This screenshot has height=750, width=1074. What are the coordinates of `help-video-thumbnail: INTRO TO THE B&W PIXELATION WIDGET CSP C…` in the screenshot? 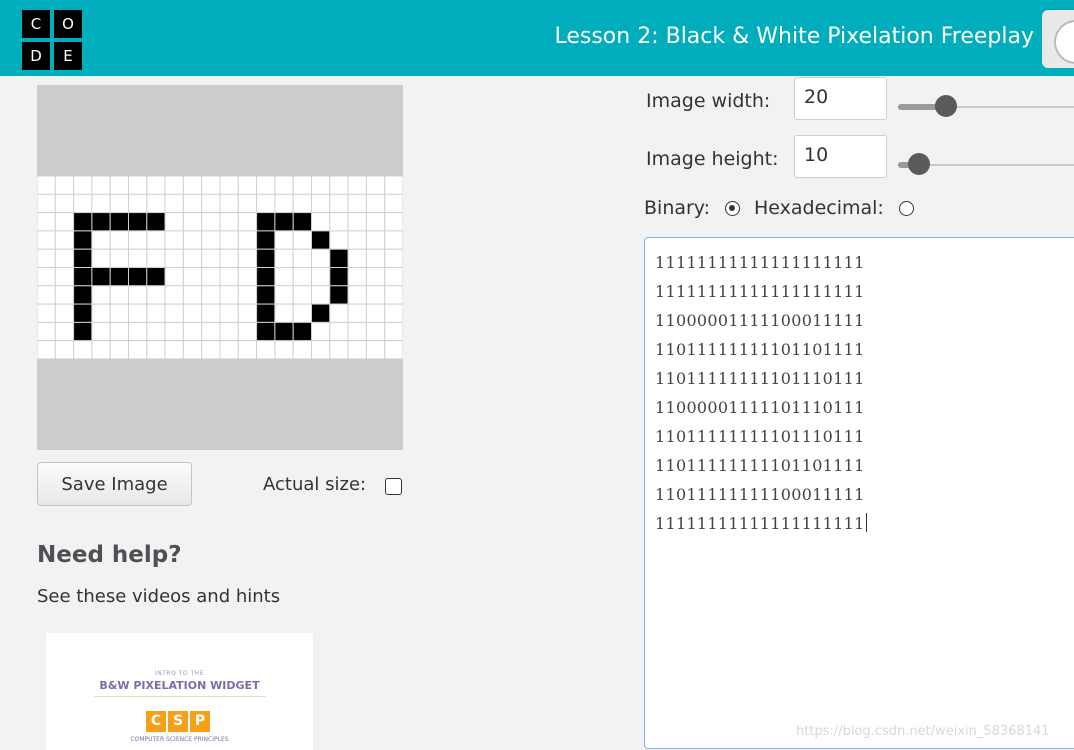 It's located at (179, 691).